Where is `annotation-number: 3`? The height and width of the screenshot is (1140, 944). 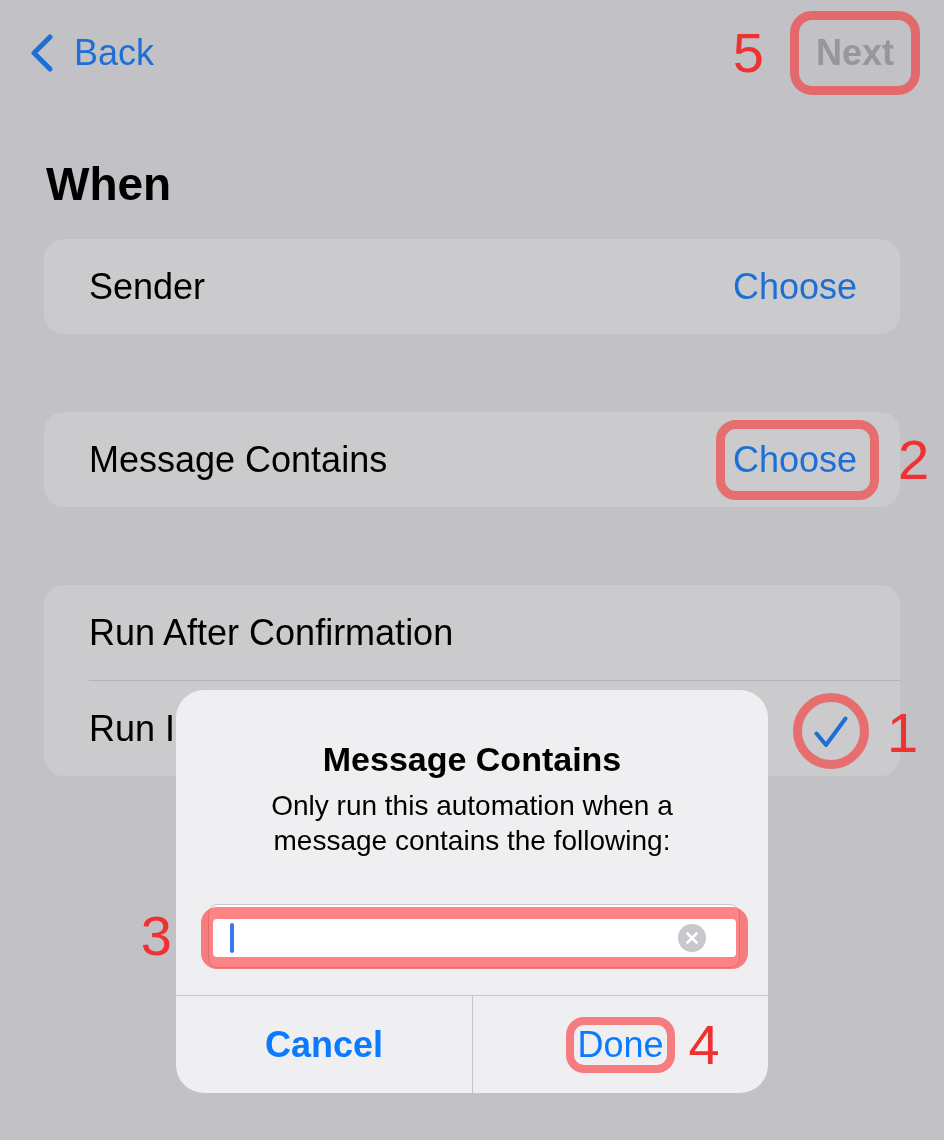 annotation-number: 3 is located at coordinates (156, 936).